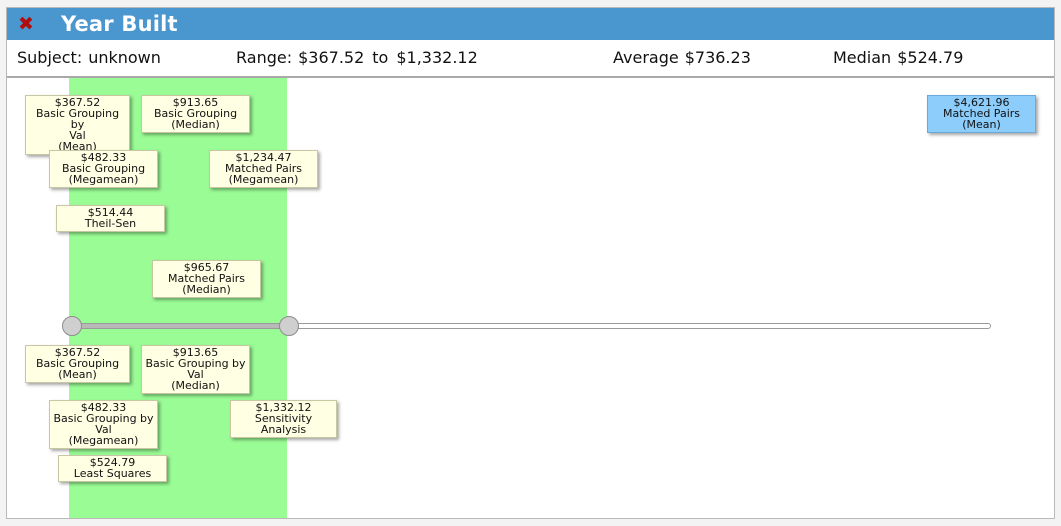 This screenshot has width=1061, height=526. I want to click on label-least-squares: $524.79 Least Squares, so click(112, 468).